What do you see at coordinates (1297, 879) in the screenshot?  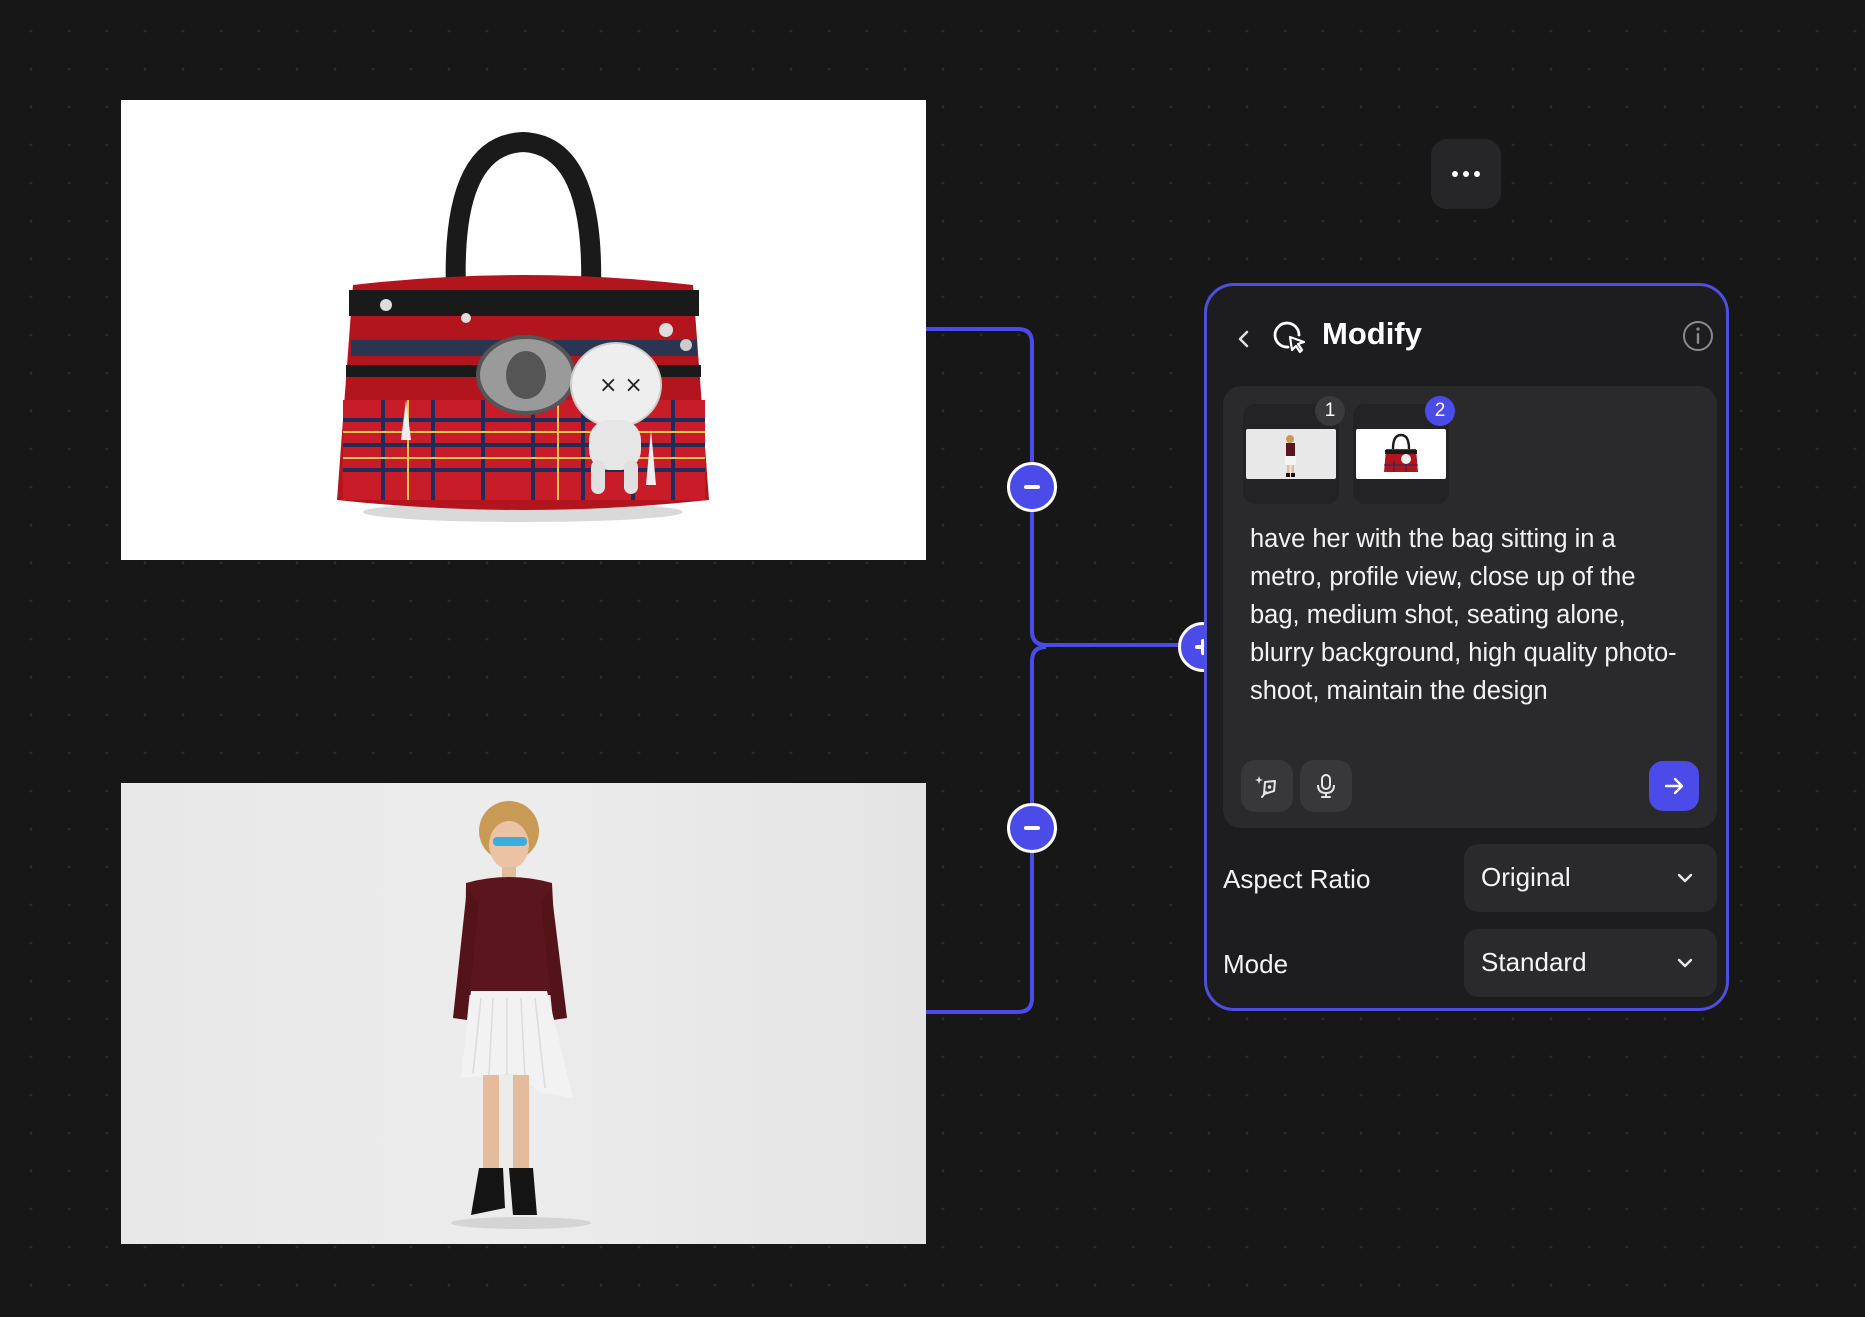 I see `aspect-ratio-label: Aspect Ratio` at bounding box center [1297, 879].